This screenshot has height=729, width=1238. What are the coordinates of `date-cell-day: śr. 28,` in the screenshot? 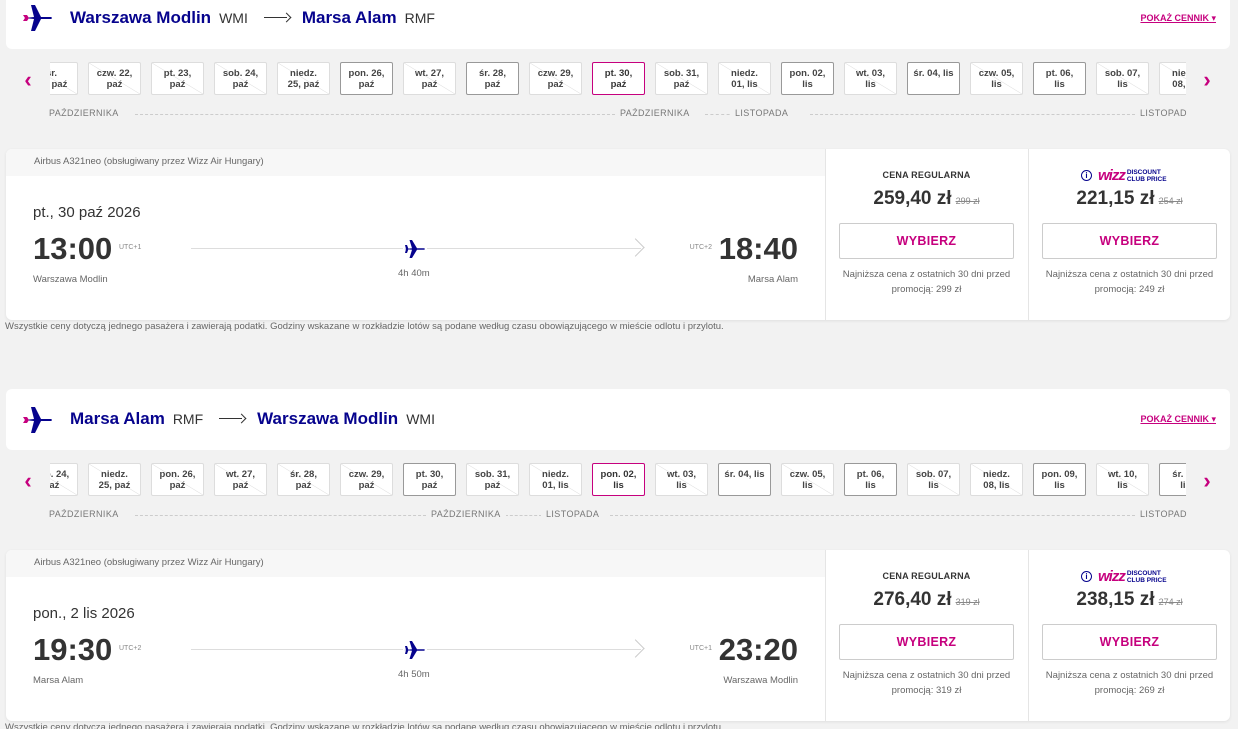 It's located at (303, 474).